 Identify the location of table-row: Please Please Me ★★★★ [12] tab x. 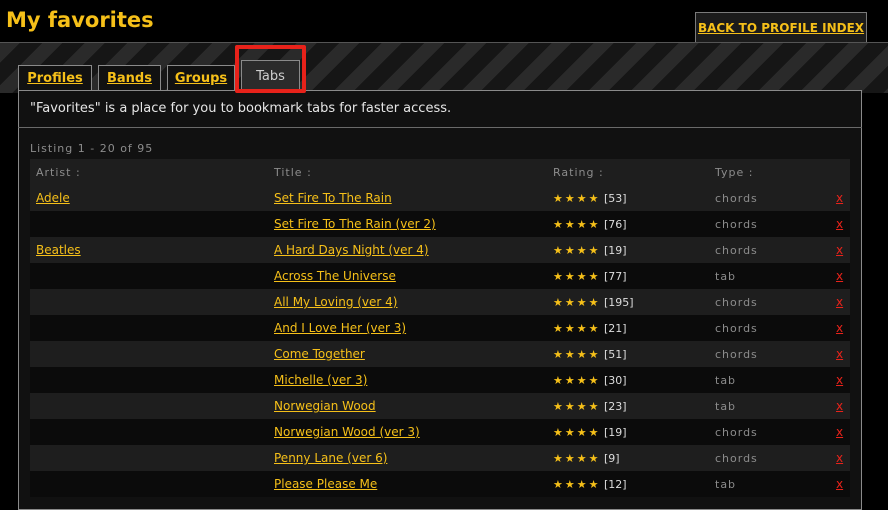
(440, 484).